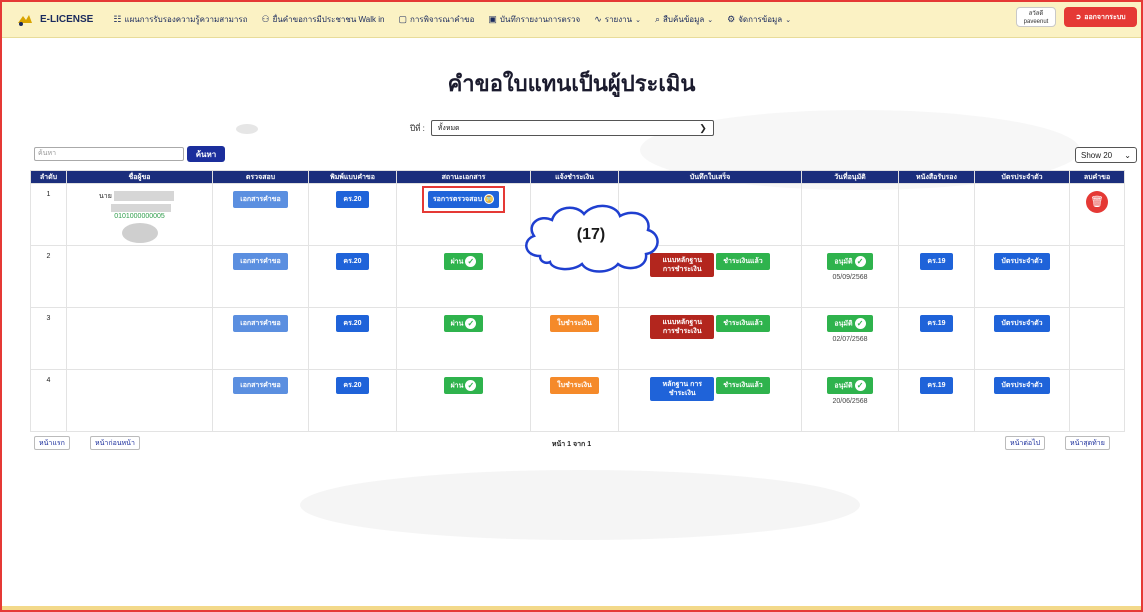 This screenshot has height=612, width=1143. I want to click on user-greeting: สวัสดี paveenut, so click(1036, 17).